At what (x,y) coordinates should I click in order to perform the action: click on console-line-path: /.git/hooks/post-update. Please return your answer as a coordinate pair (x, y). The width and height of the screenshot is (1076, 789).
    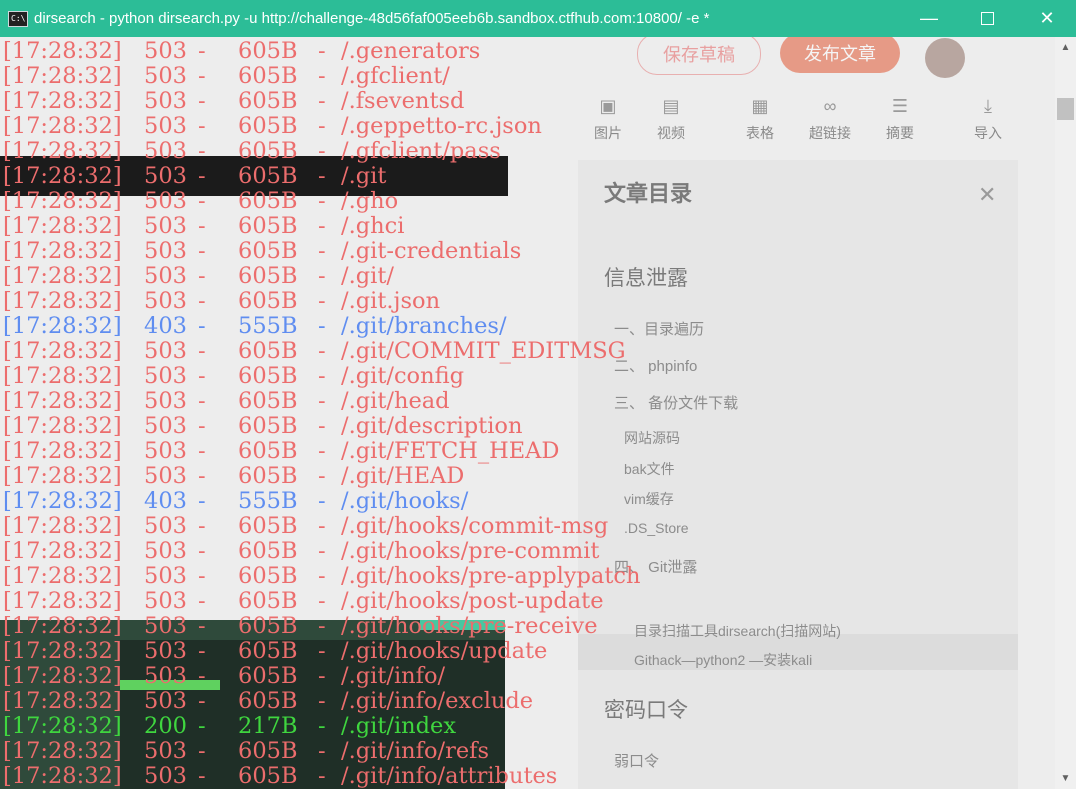
    Looking at the image, I should click on (472, 601).